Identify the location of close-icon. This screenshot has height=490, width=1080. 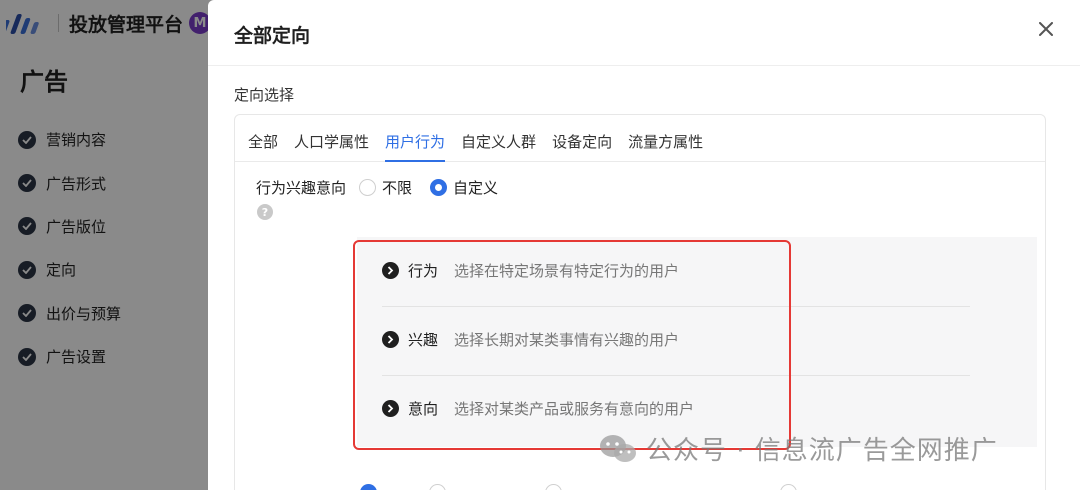
(1046, 29).